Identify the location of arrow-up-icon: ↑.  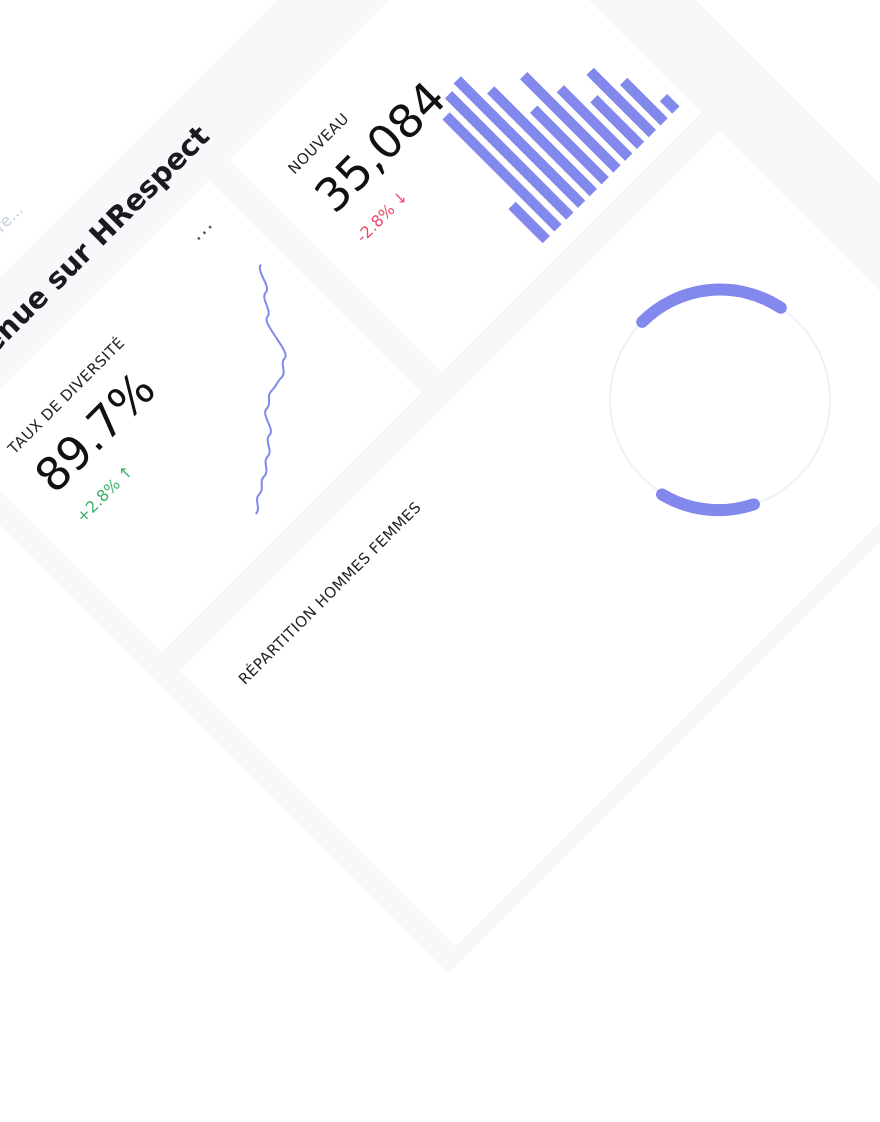
(126, 473).